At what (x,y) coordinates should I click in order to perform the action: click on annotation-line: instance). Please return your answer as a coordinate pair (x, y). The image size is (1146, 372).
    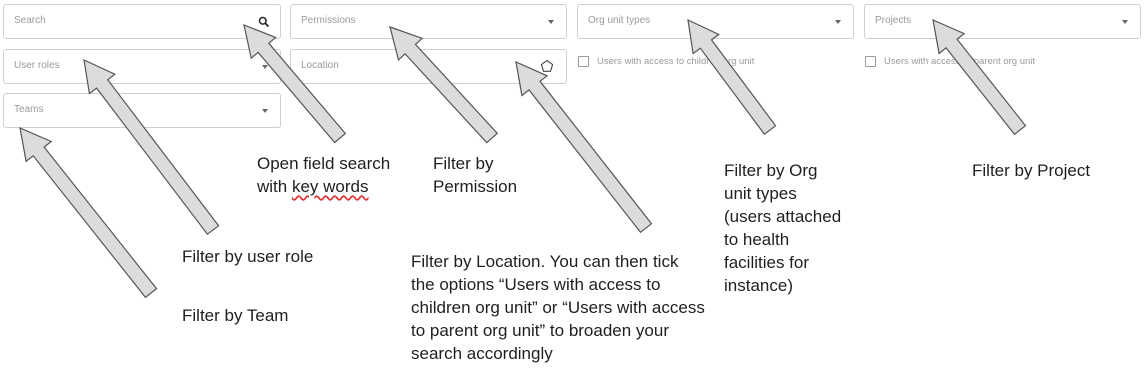
    Looking at the image, I should click on (758, 285).